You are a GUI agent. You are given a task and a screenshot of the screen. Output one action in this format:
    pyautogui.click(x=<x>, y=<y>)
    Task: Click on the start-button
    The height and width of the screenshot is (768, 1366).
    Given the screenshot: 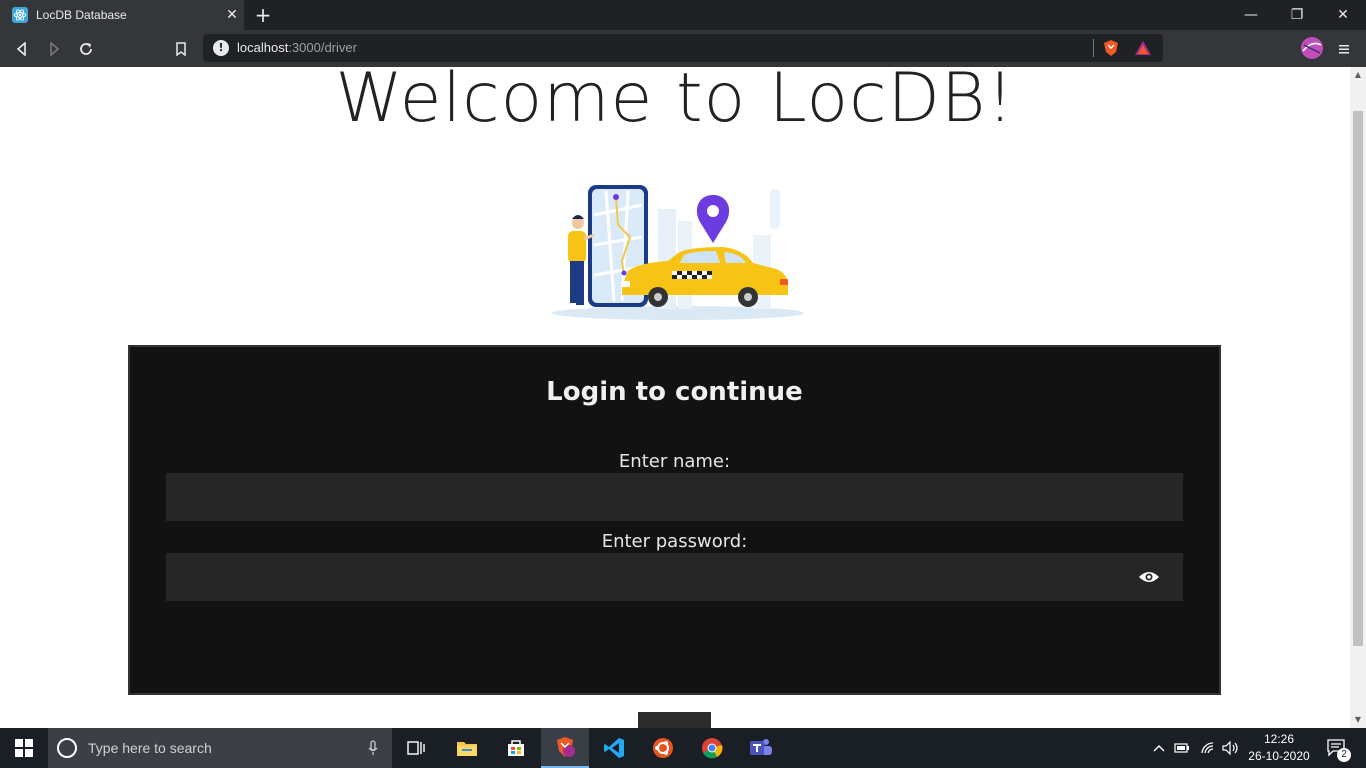 What is the action you would take?
    pyautogui.click(x=24, y=748)
    